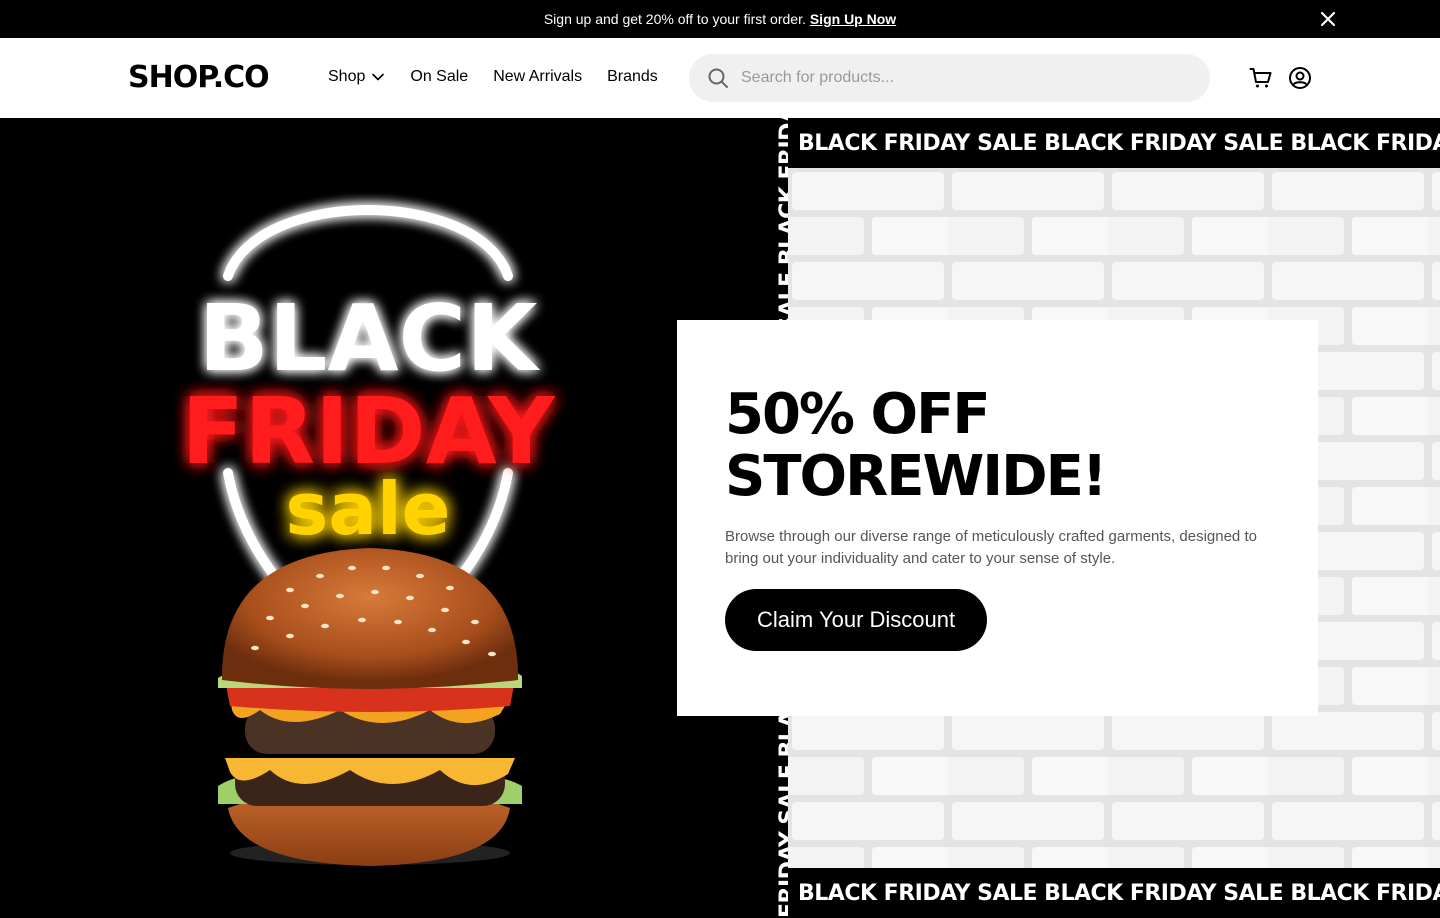  I want to click on main-nav: Shop On Sale New Arrivals Brands, so click(493, 77).